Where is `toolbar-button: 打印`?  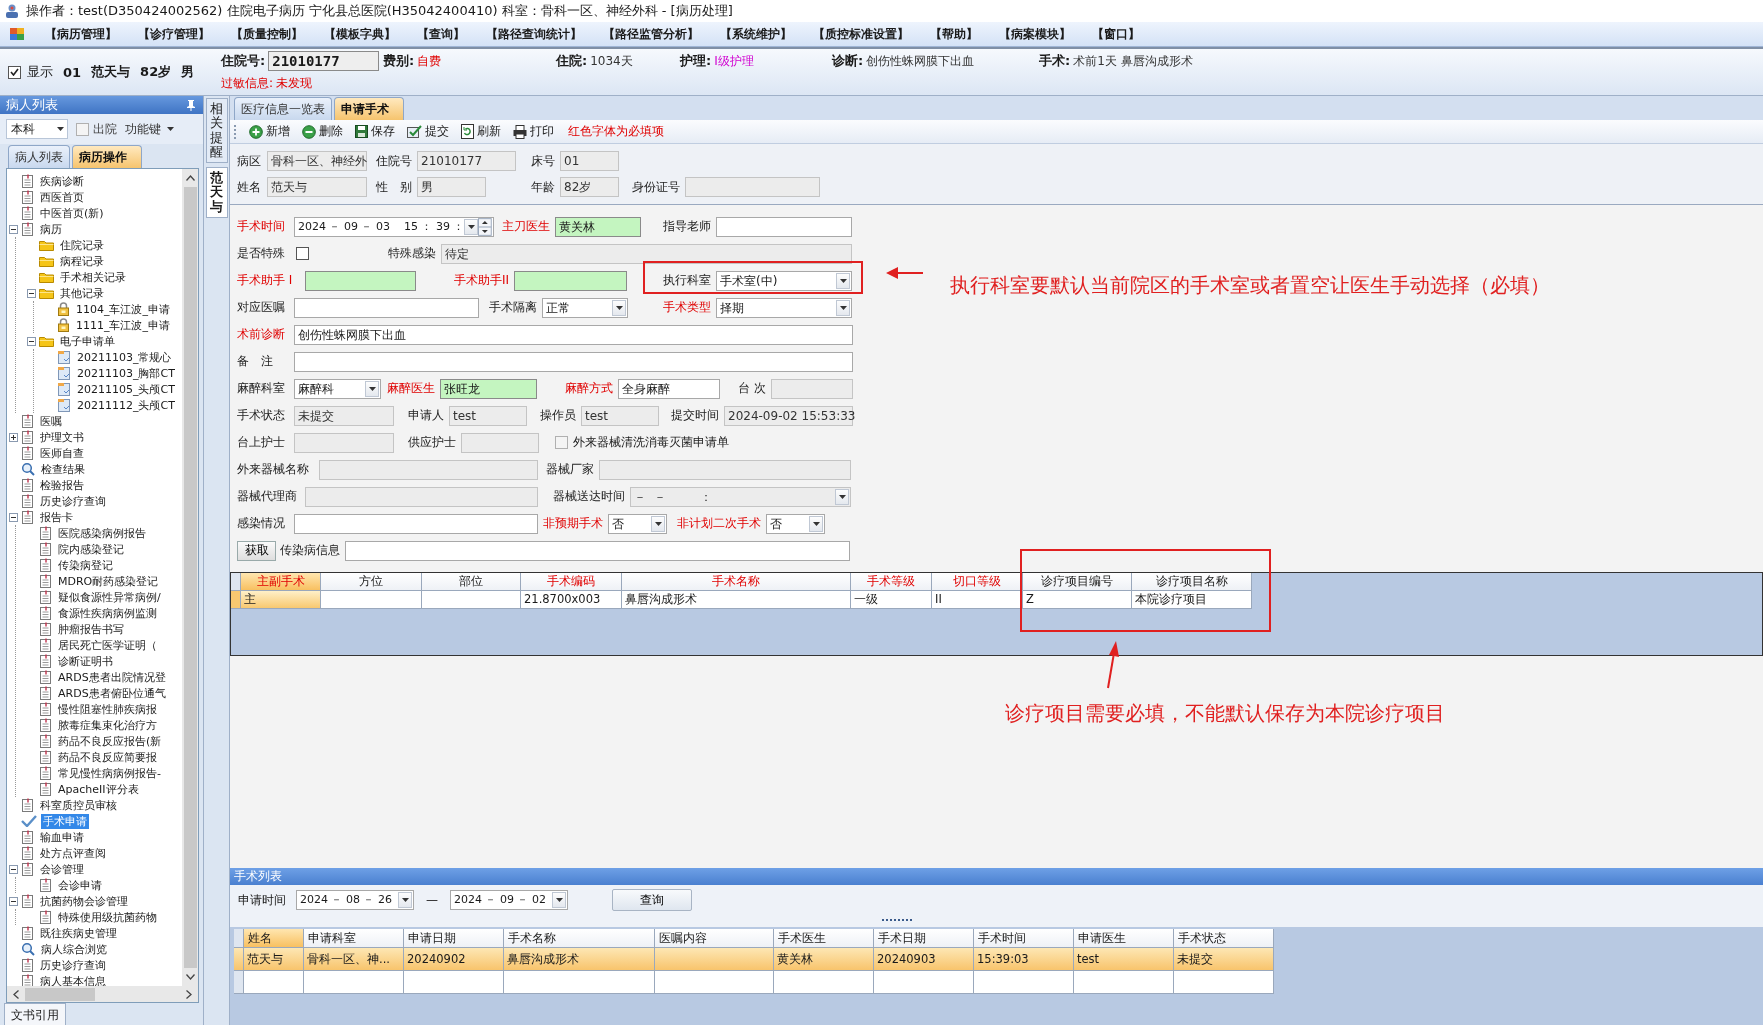
toolbar-button: 打印 is located at coordinates (533, 131).